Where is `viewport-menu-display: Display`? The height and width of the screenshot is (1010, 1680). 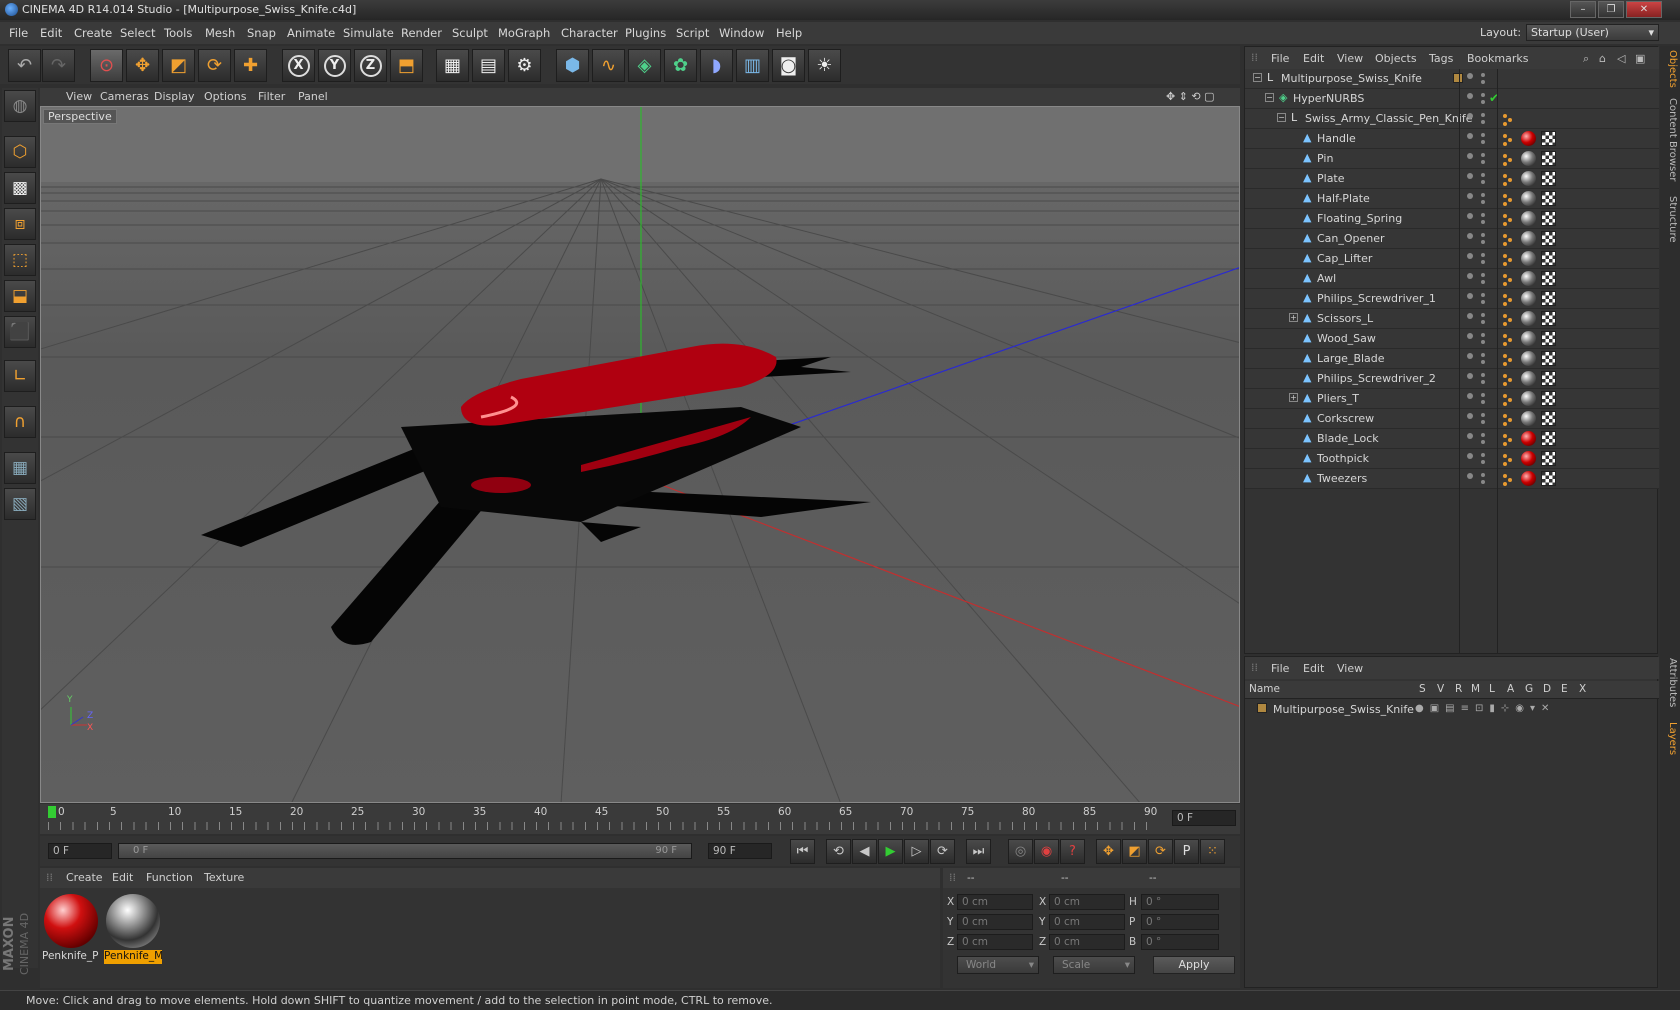
viewport-menu-display: Display is located at coordinates (174, 96).